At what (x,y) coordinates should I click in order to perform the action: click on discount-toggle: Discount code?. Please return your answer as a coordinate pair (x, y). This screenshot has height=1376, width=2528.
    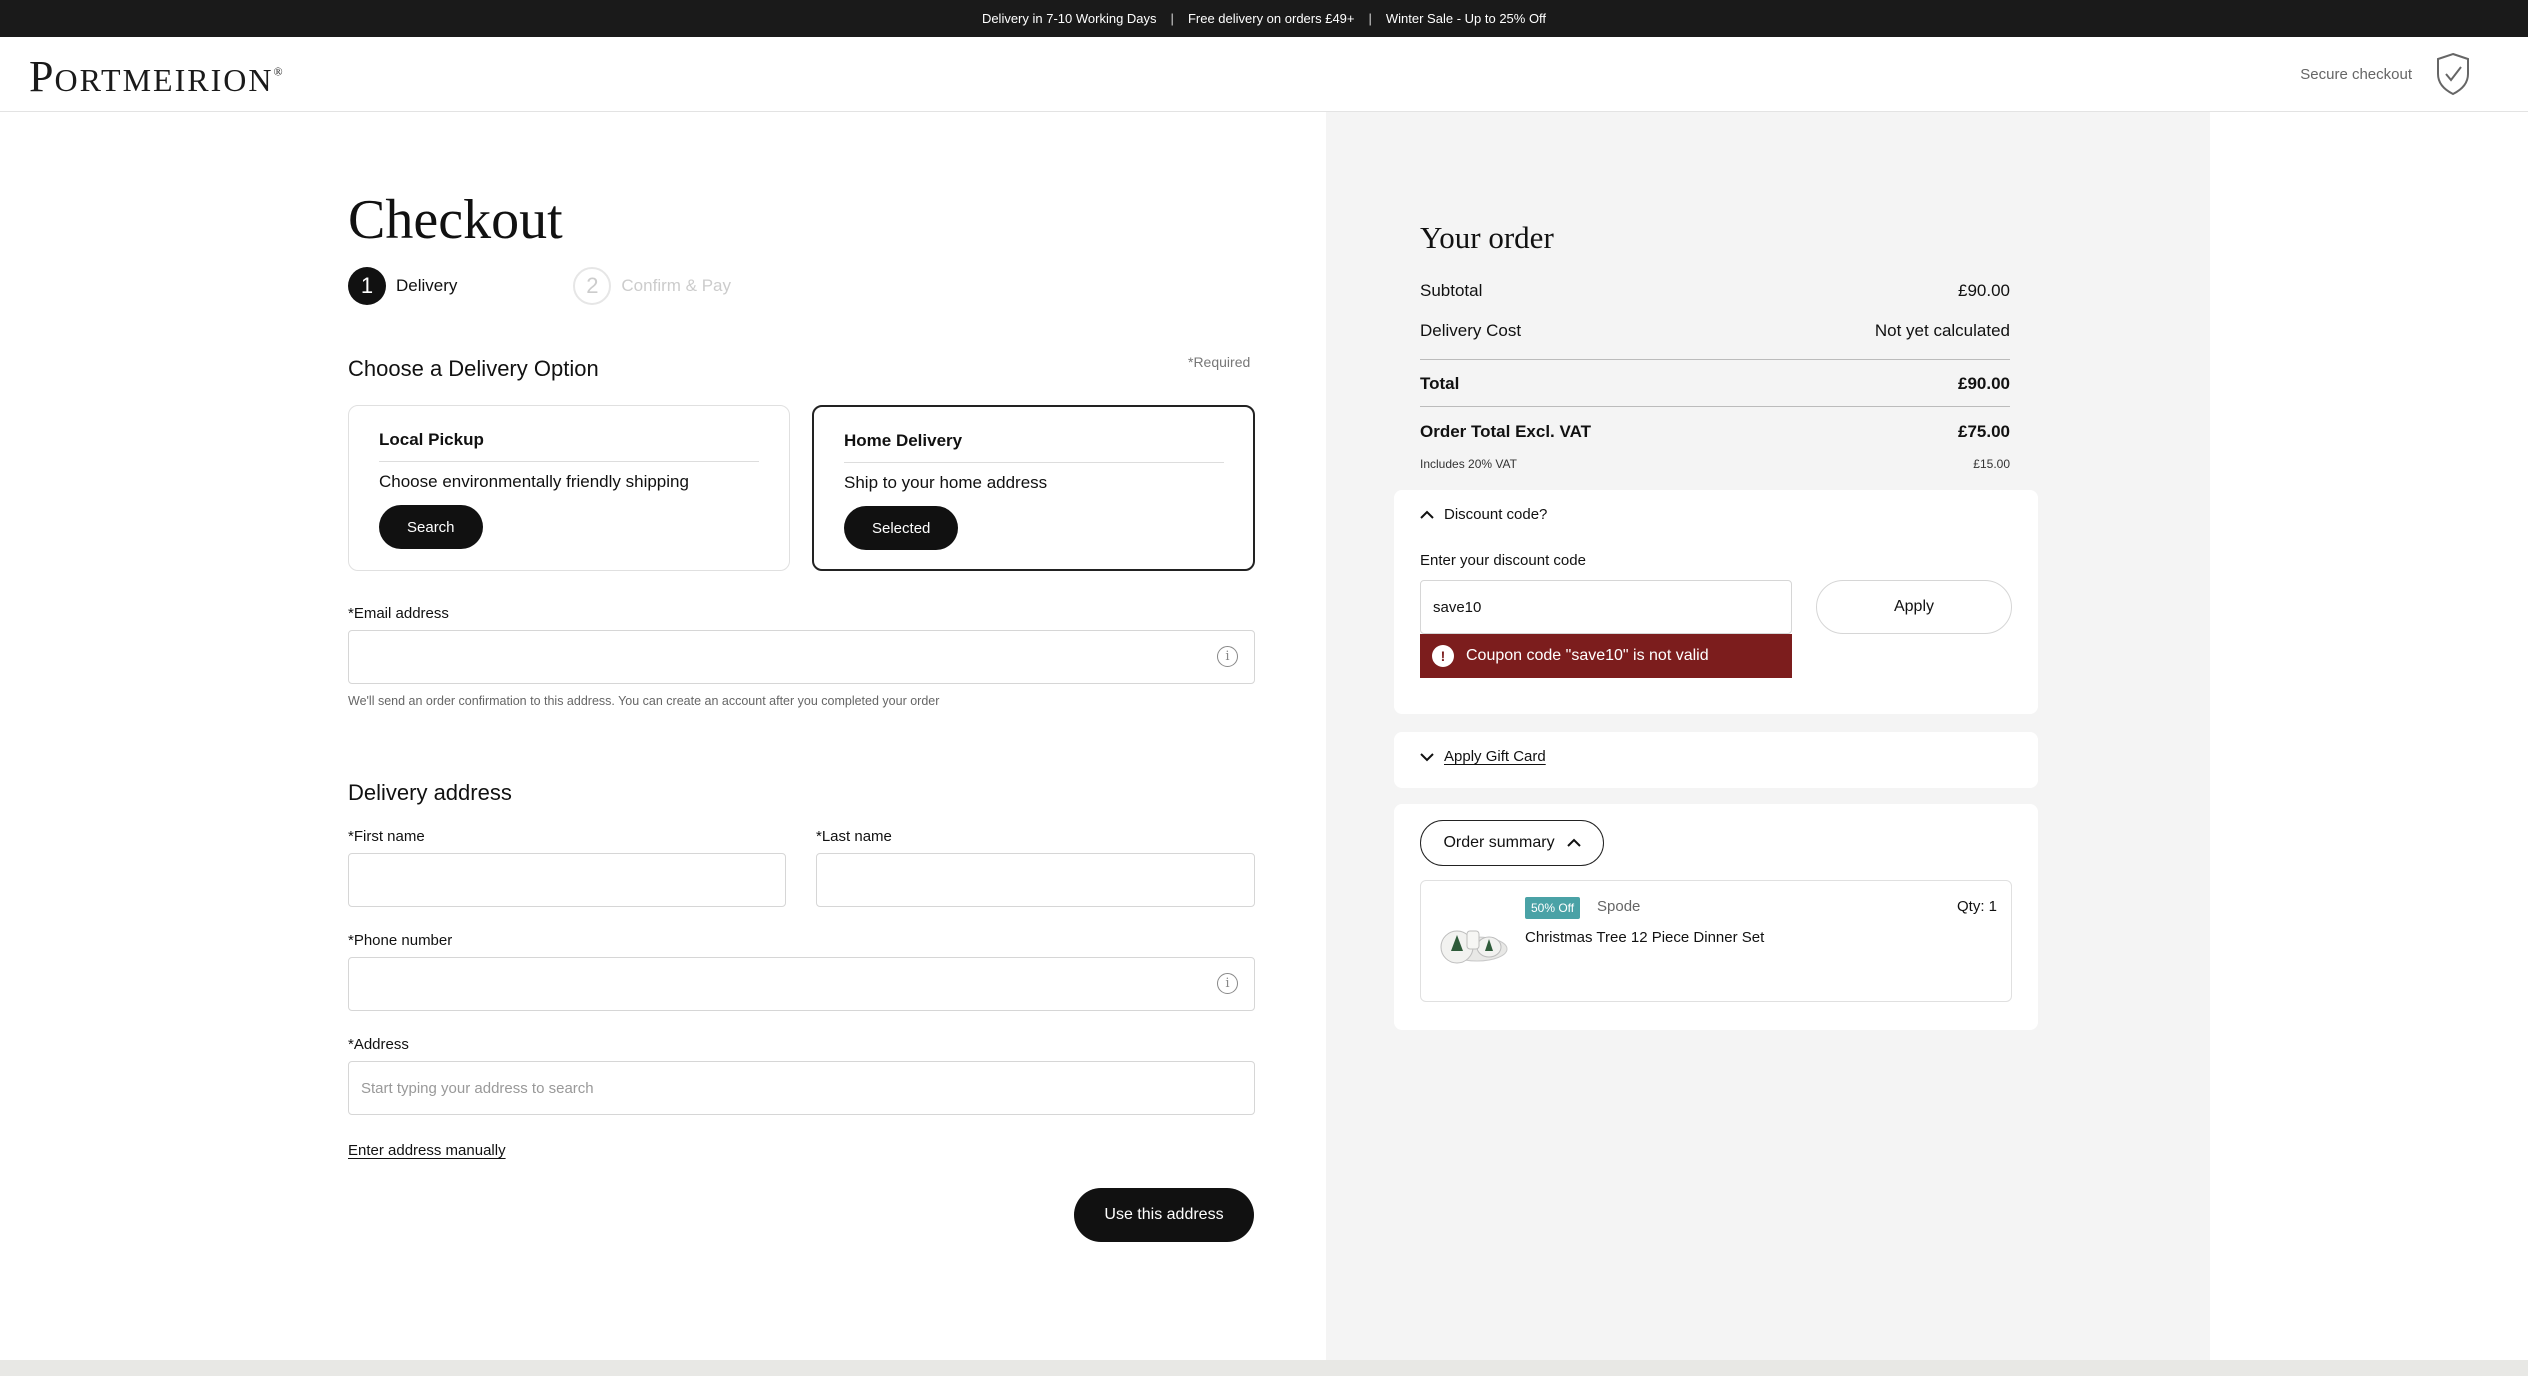
    Looking at the image, I should click on (1483, 514).